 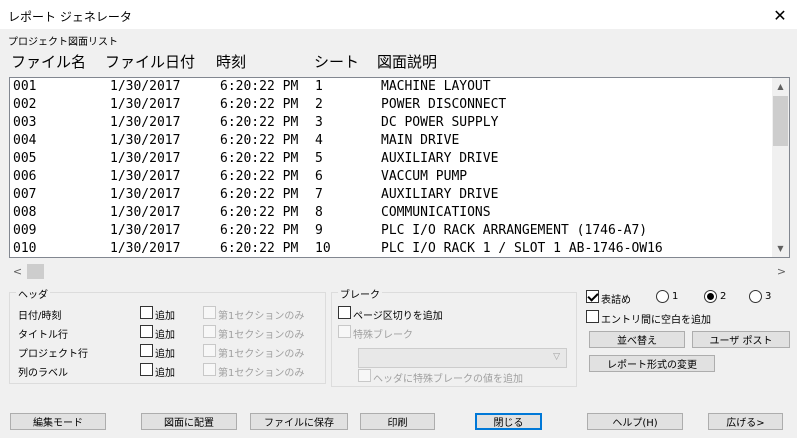 What do you see at coordinates (592, 316) in the screenshot?
I see `blank-line-checkbox` at bounding box center [592, 316].